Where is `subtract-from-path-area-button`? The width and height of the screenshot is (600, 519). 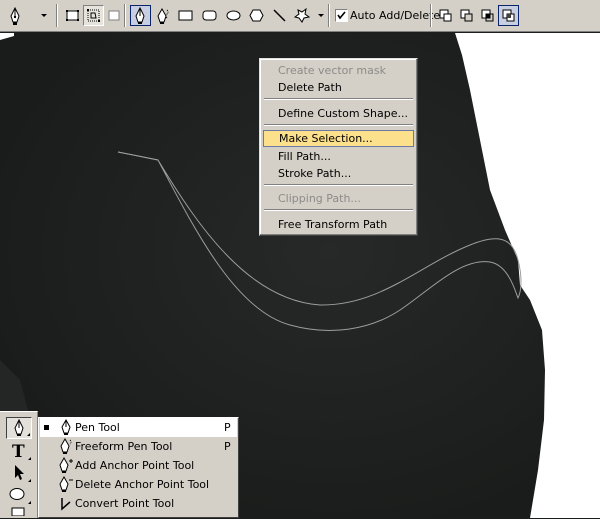
subtract-from-path-area-button is located at coordinates (466, 15).